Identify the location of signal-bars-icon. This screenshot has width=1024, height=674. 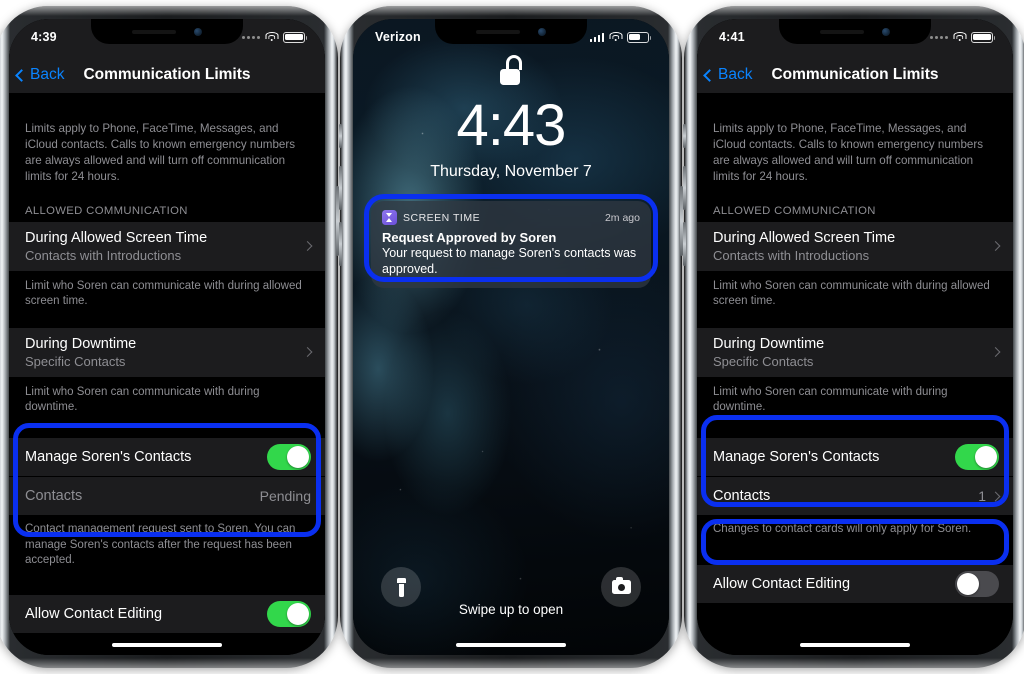
(596, 37).